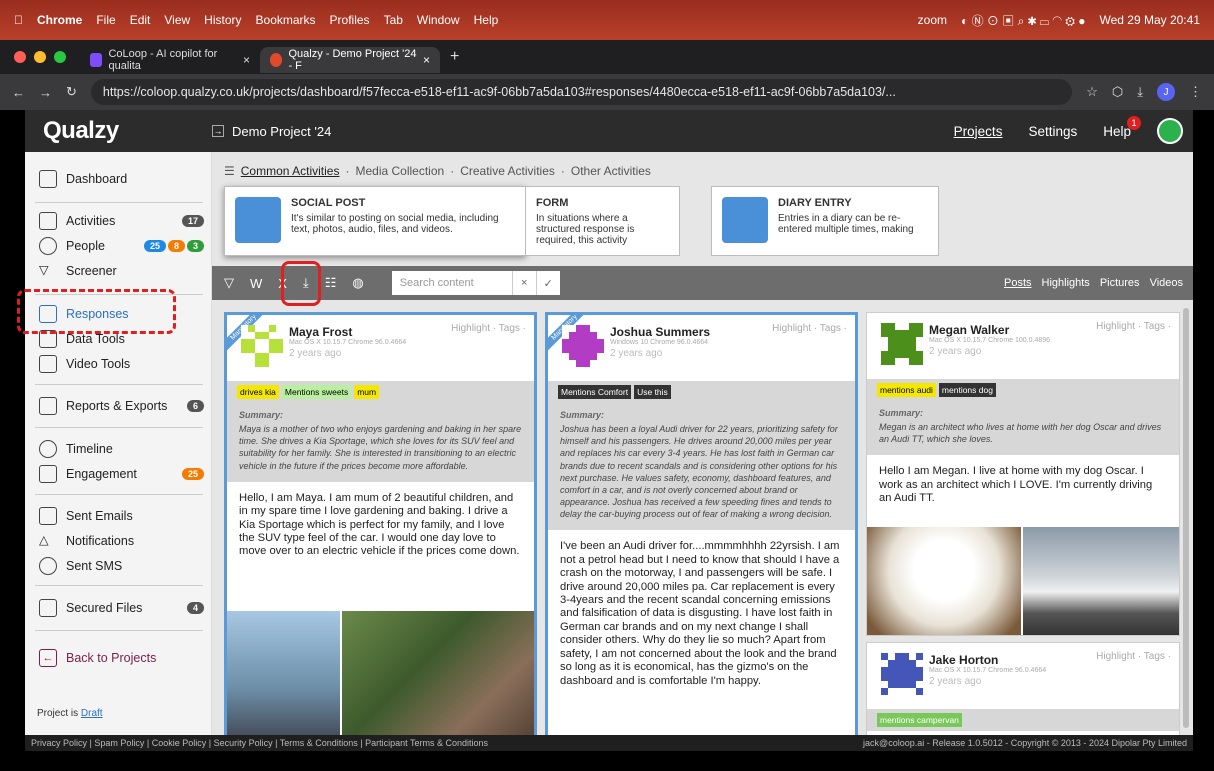 The width and height of the screenshot is (1214, 771). Describe the element at coordinates (1195, 92) in the screenshot. I see `more-icon: ⋮` at that location.